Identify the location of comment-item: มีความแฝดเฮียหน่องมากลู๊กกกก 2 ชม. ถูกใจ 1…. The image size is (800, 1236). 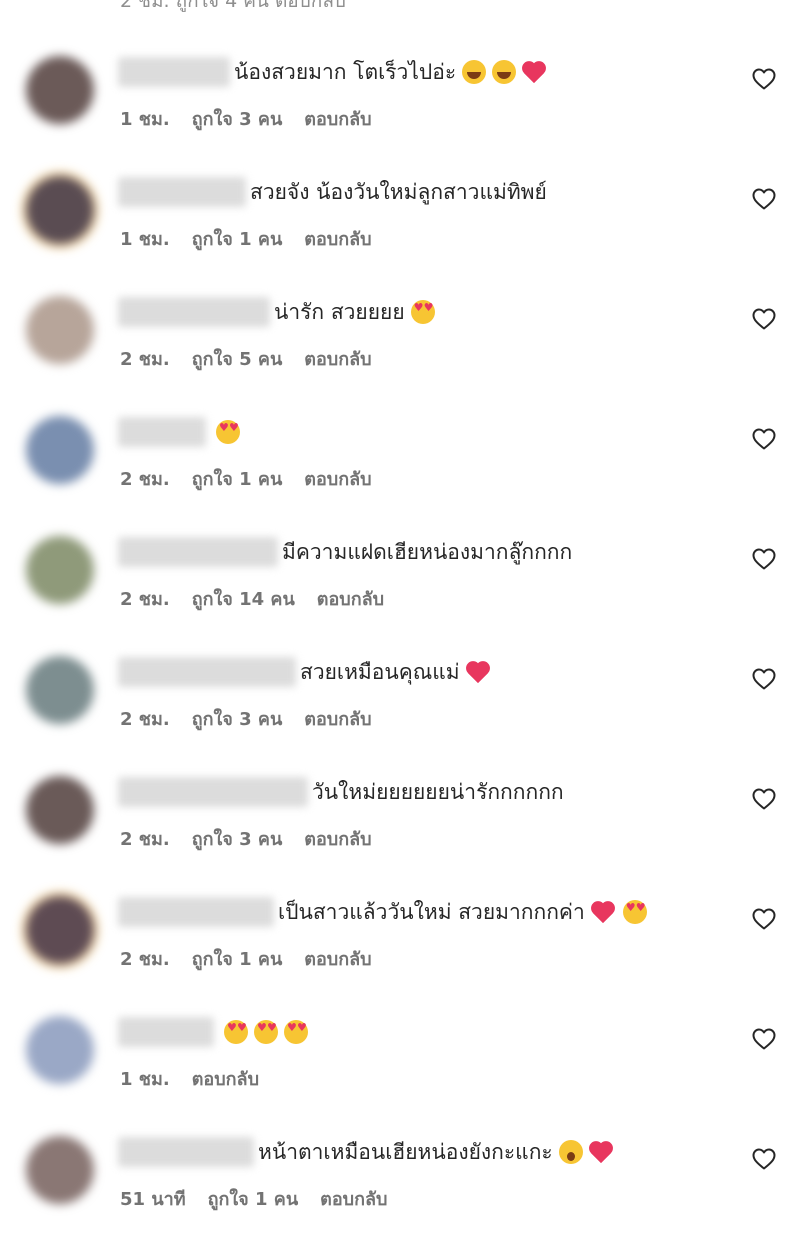
(400, 586).